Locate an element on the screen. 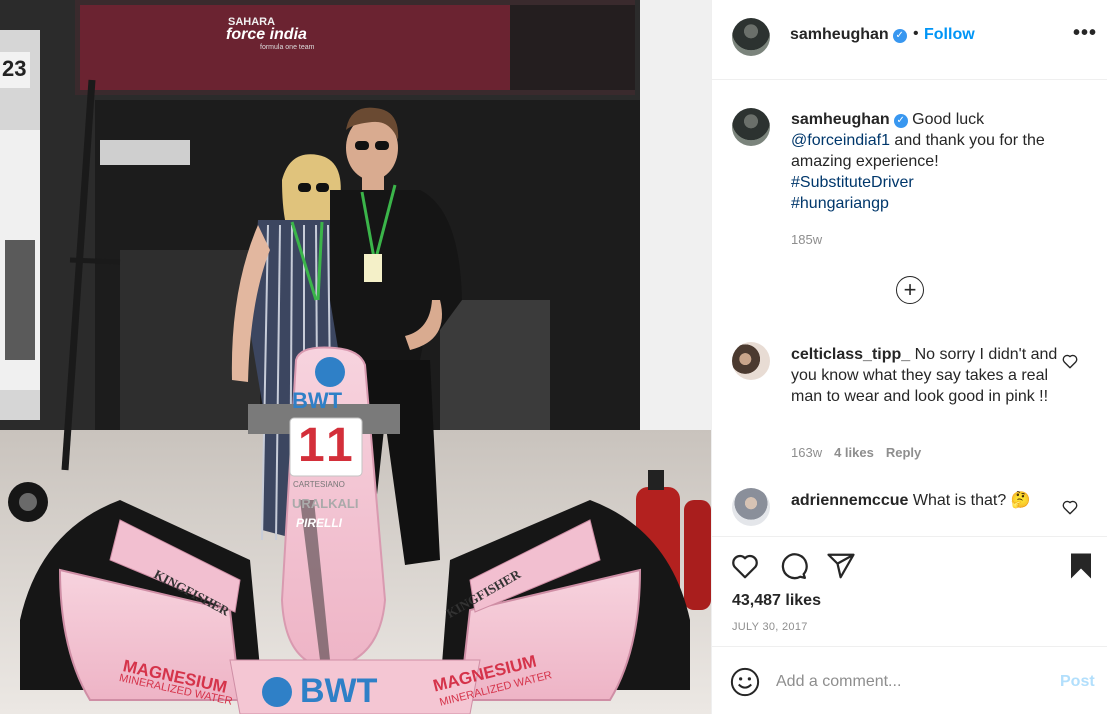 The height and width of the screenshot is (714, 1107). comment-input is located at coordinates (906, 682).